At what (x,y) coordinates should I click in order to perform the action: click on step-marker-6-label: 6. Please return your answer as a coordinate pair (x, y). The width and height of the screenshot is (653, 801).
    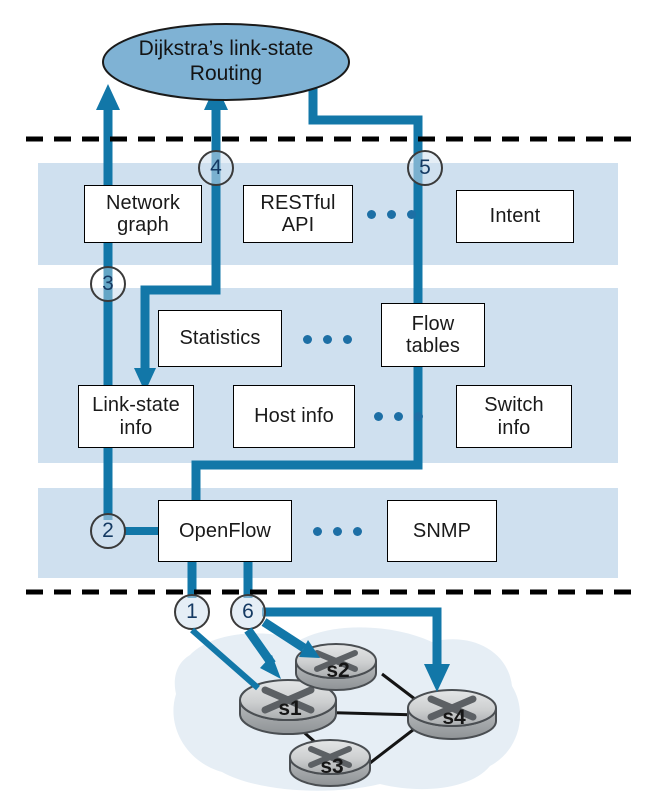
    Looking at the image, I should click on (248, 611).